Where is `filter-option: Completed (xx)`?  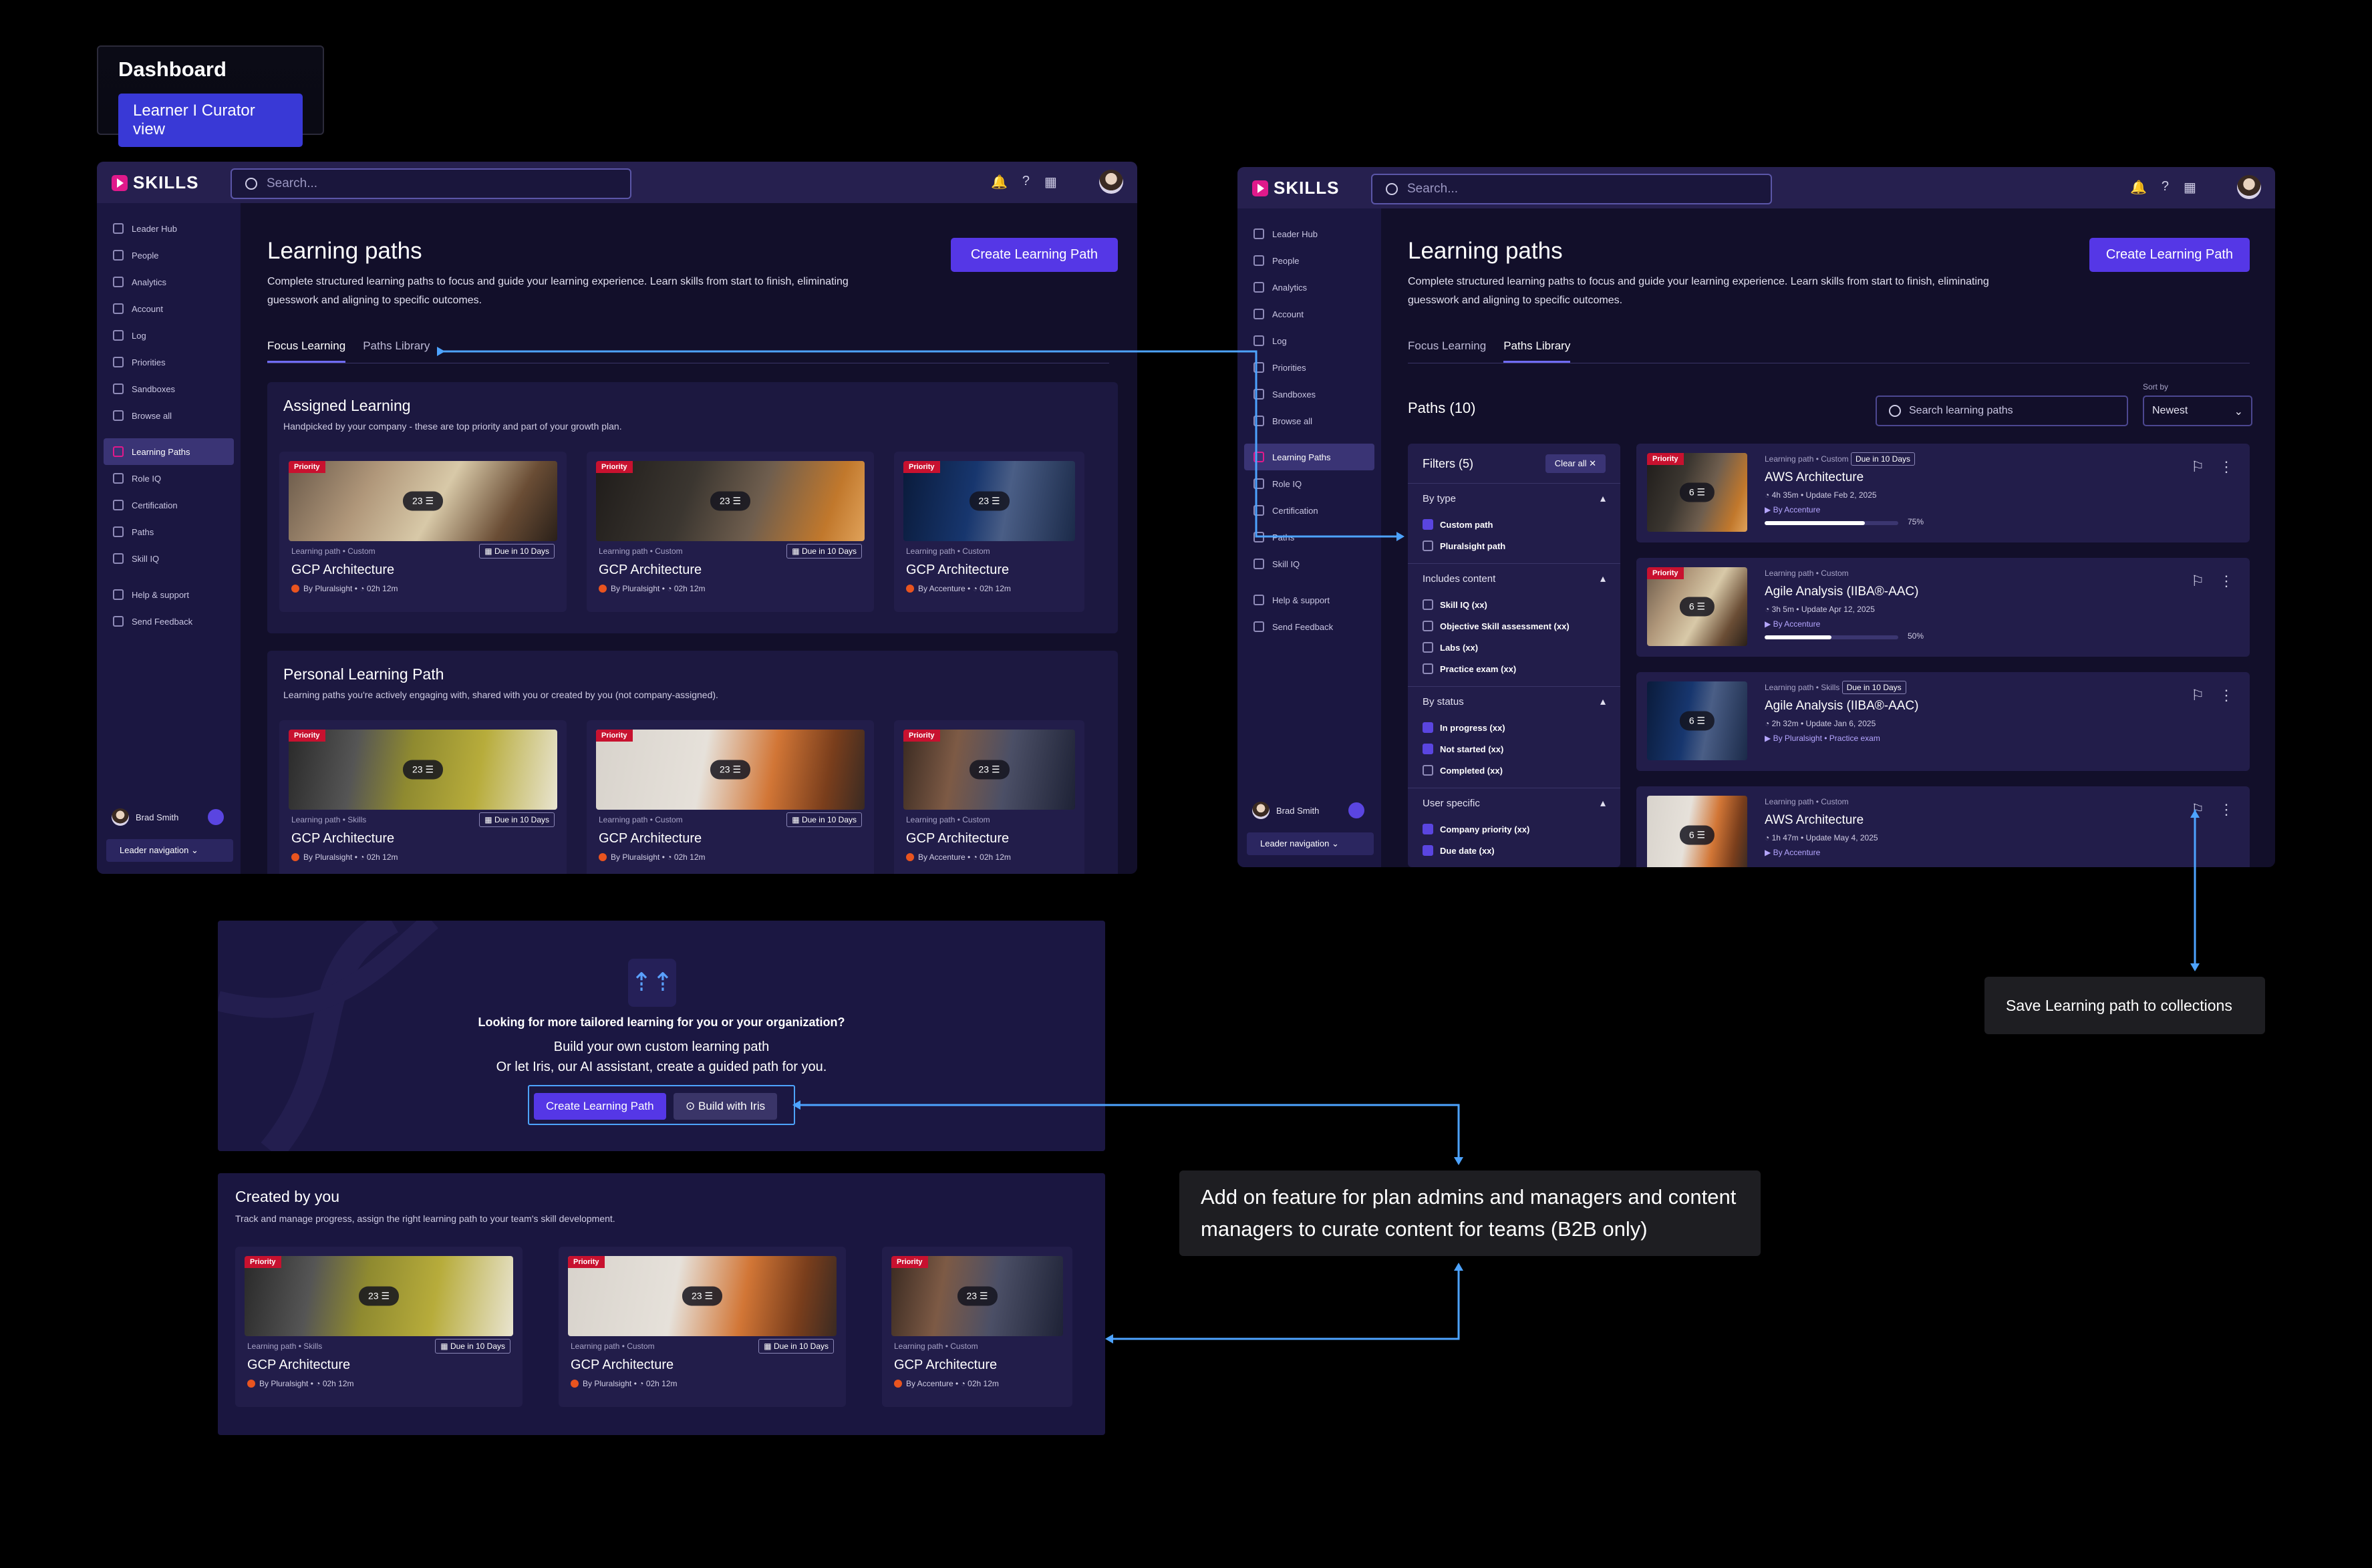 filter-option: Completed (xx) is located at coordinates (1514, 770).